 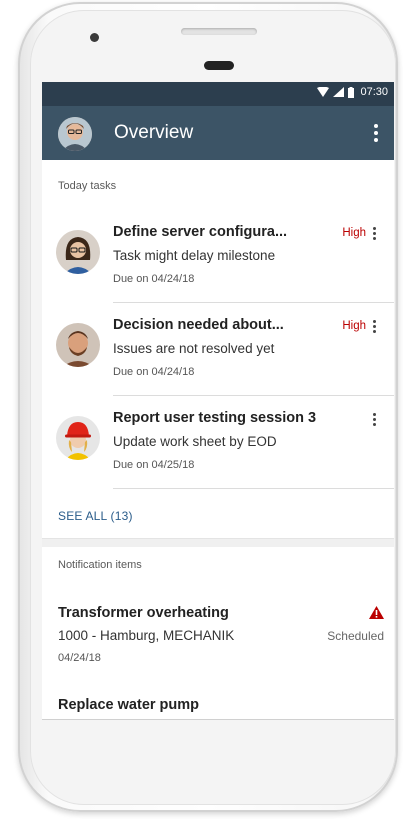 I want to click on overflow-menu-icon, so click(x=376, y=133).